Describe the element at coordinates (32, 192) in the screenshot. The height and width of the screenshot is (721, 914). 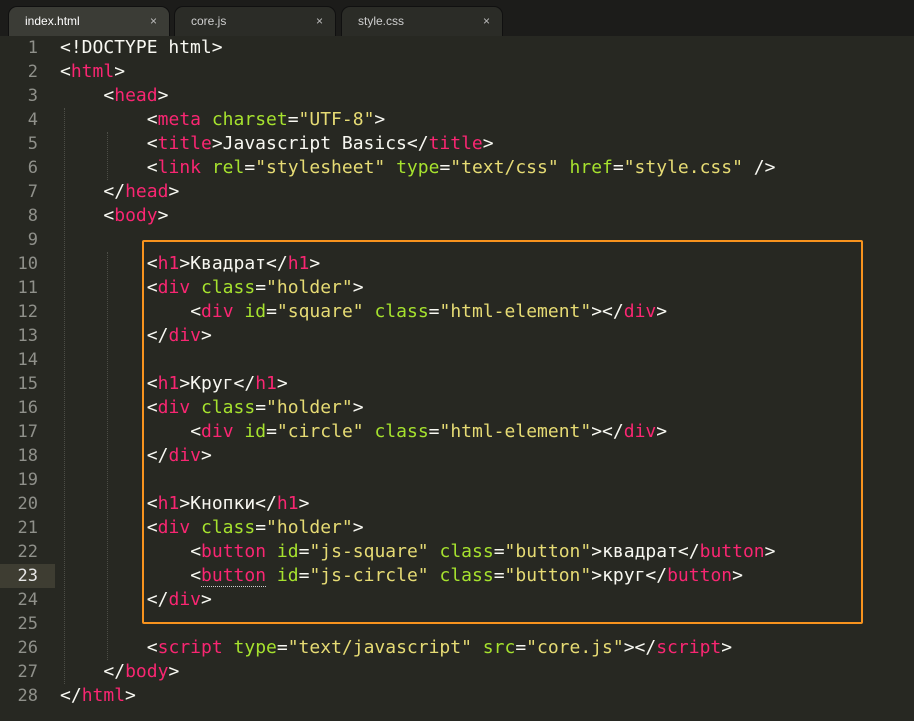
I see `line-number: 7` at that location.